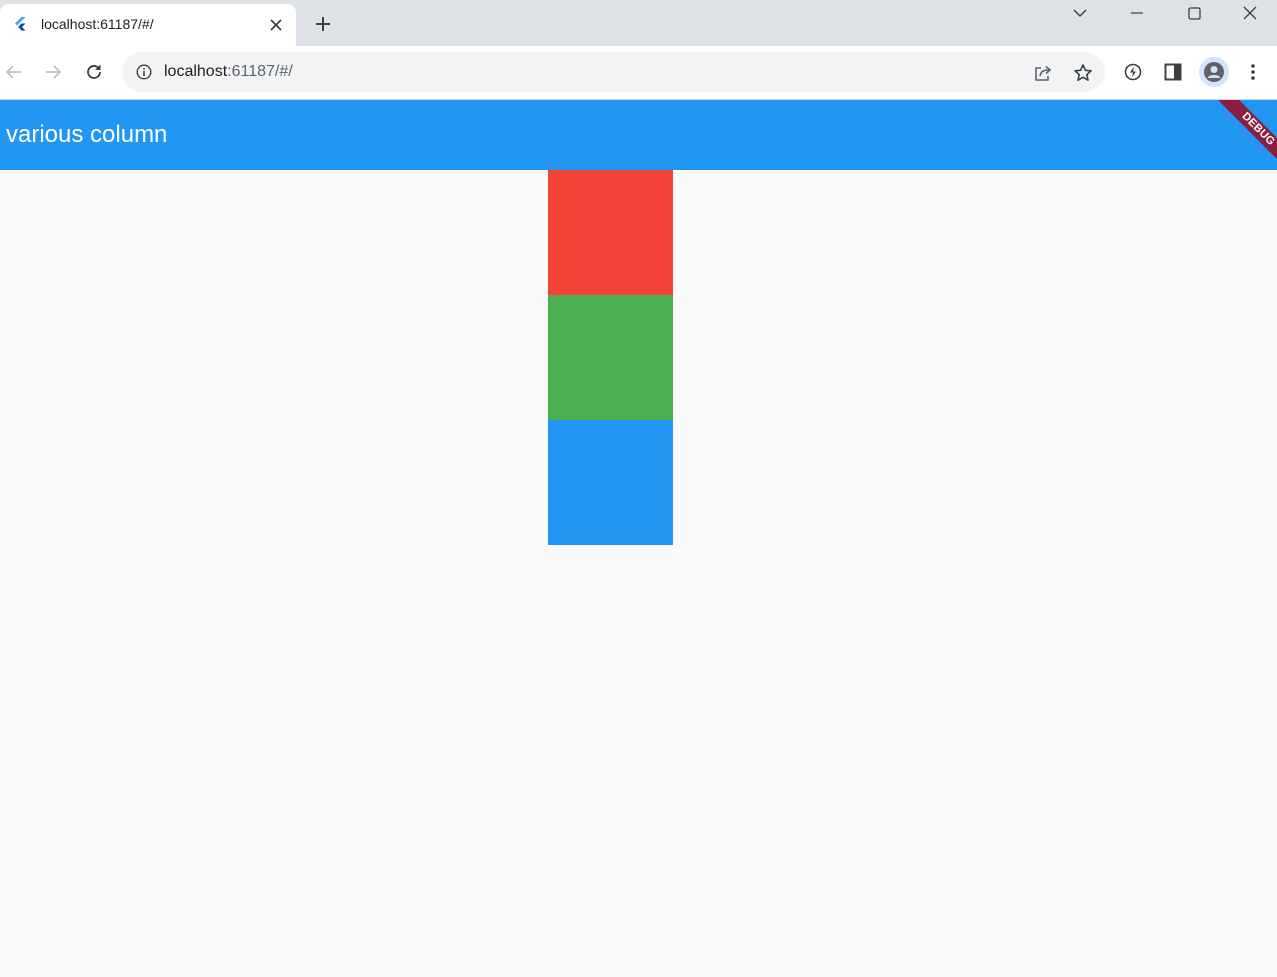 The height and width of the screenshot is (977, 1277). Describe the element at coordinates (14, 72) in the screenshot. I see `back-arrow-icon` at that location.